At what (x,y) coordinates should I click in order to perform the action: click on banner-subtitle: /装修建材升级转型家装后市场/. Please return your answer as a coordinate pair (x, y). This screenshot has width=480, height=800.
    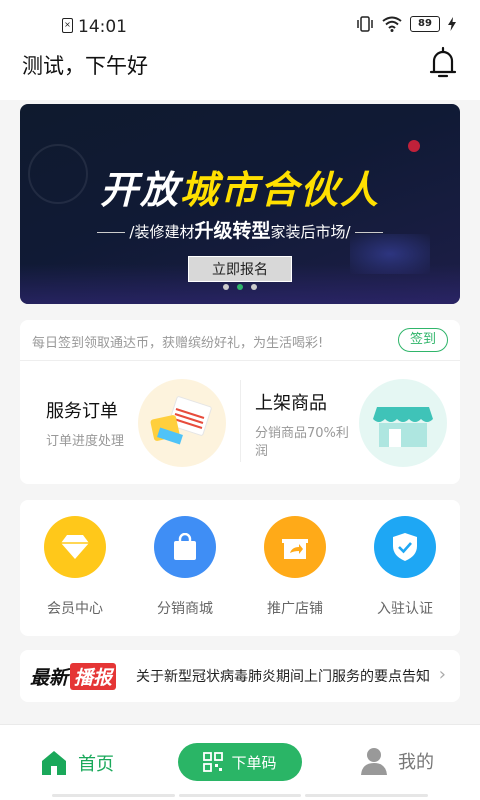
    Looking at the image, I should click on (240, 229).